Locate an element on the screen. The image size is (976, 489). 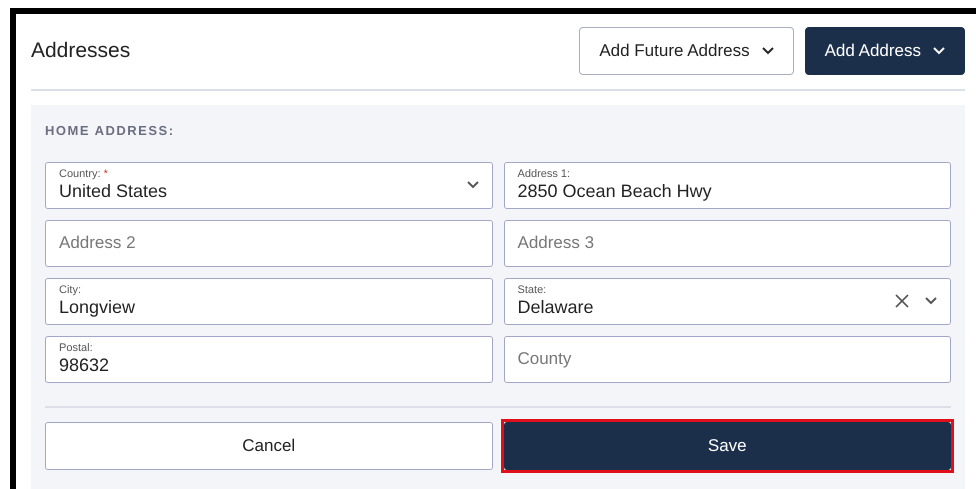
input-field: County is located at coordinates (727, 359).